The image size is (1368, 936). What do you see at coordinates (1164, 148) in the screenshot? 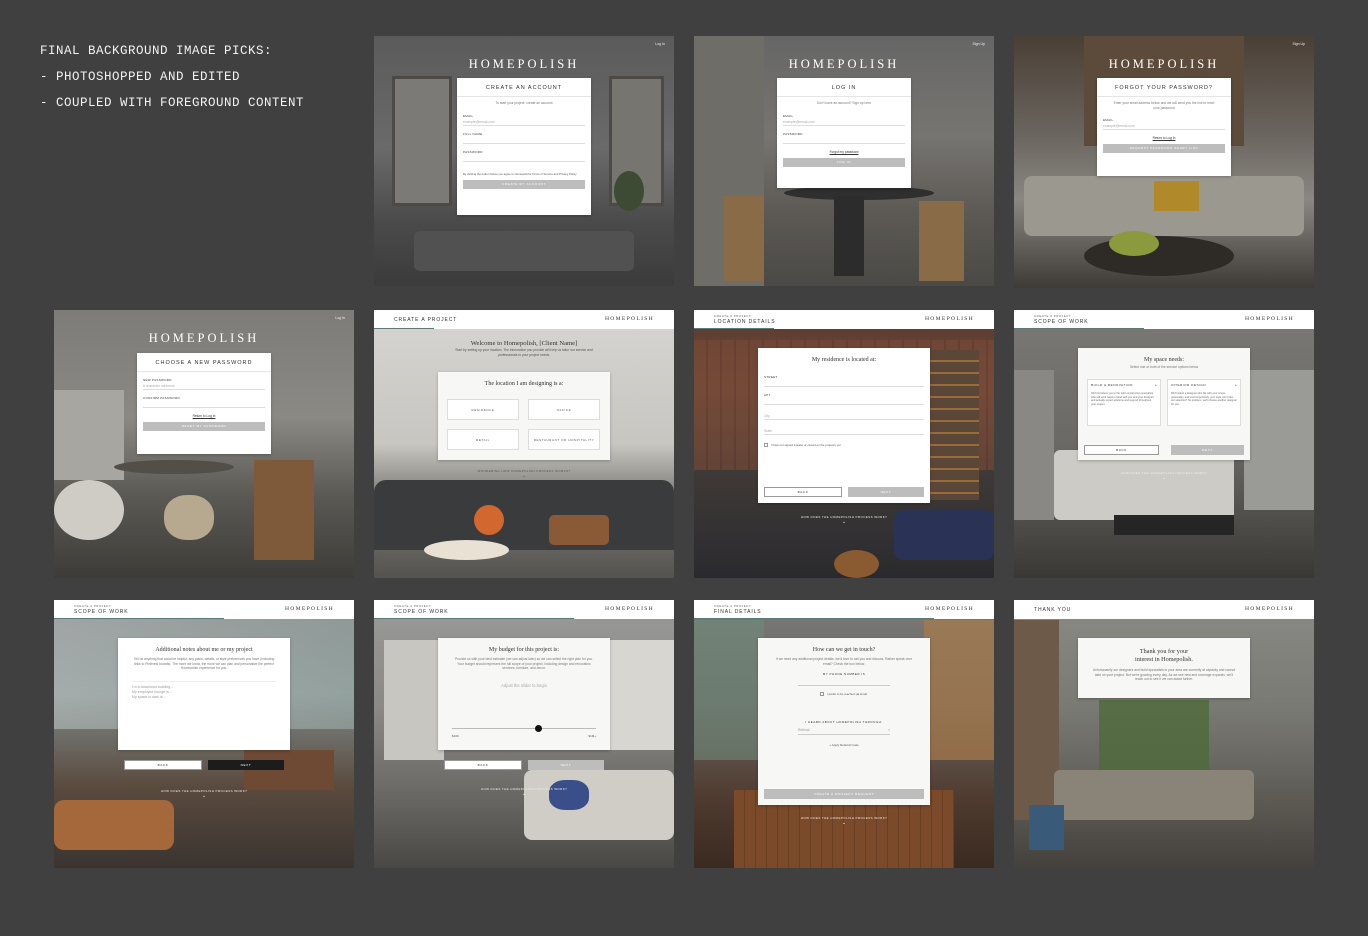
I see `reset-link-button: REQUEST PASSWORD RESET LINK` at bounding box center [1164, 148].